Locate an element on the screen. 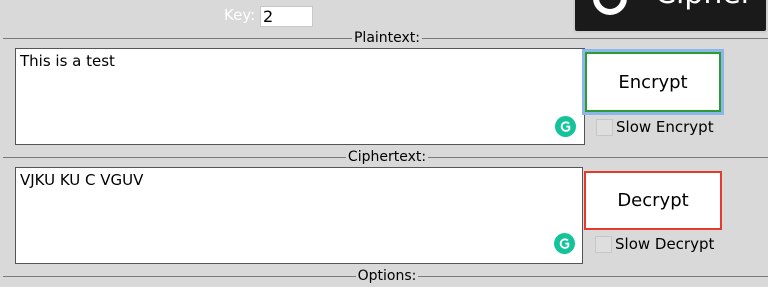 This screenshot has height=287, width=768. ciphertext-title: Ciphertext: is located at coordinates (387, 157).